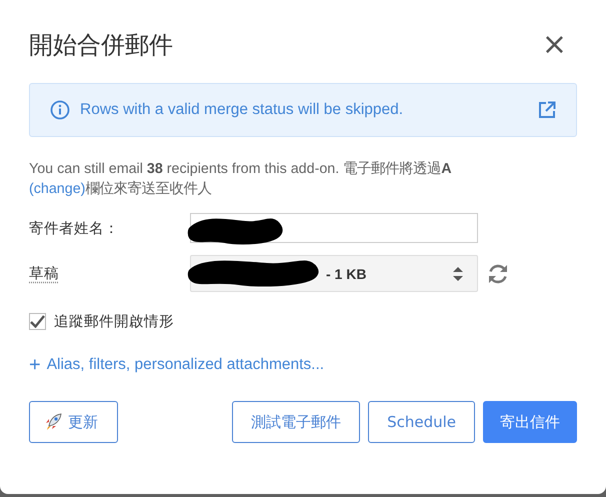 The width and height of the screenshot is (606, 497). What do you see at coordinates (547, 110) in the screenshot?
I see `open-external-icon` at bounding box center [547, 110].